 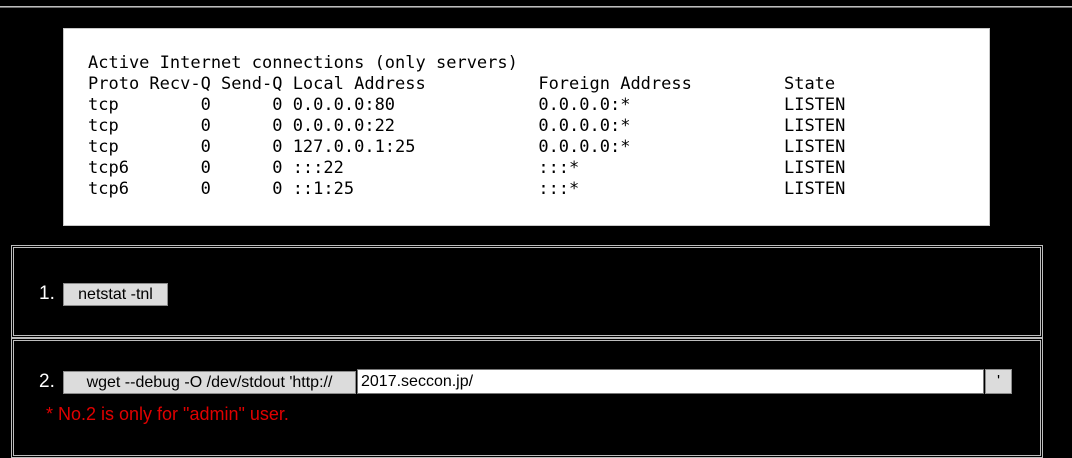 I want to click on netstat-button: netstat -tnl, so click(x=115, y=294).